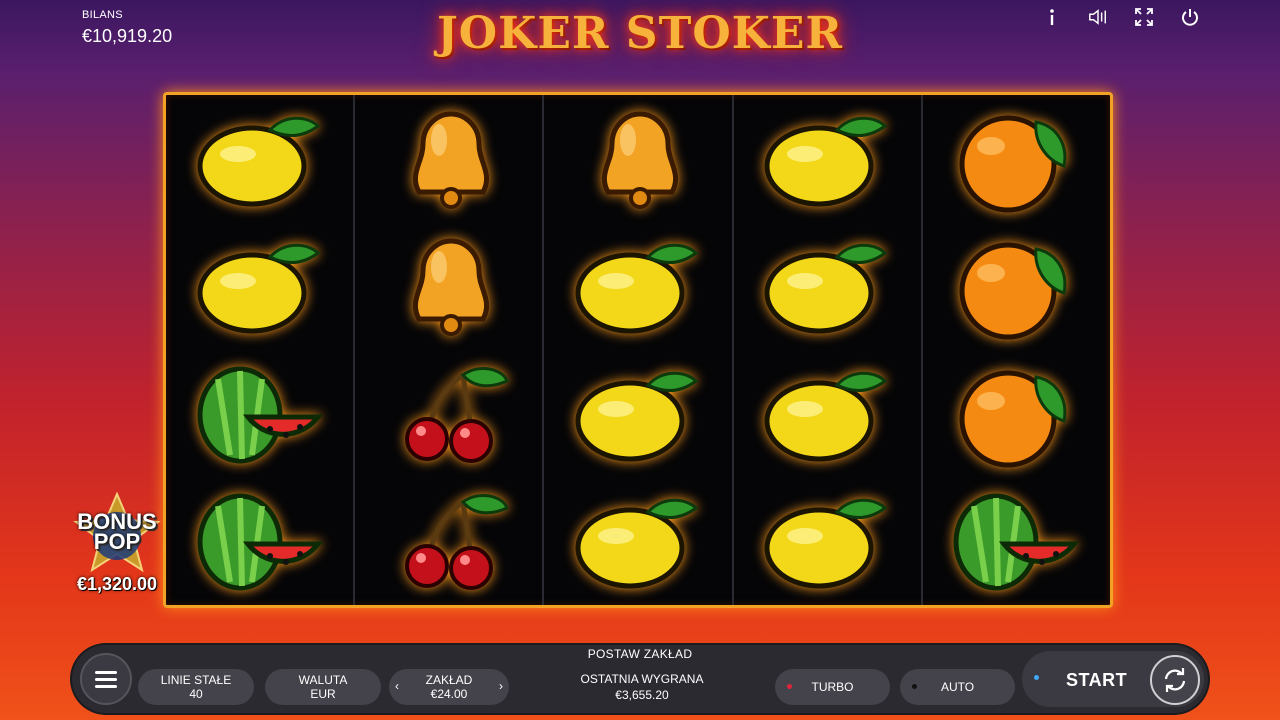  What do you see at coordinates (1144, 17) in the screenshot?
I see `fullscreen-icon` at bounding box center [1144, 17].